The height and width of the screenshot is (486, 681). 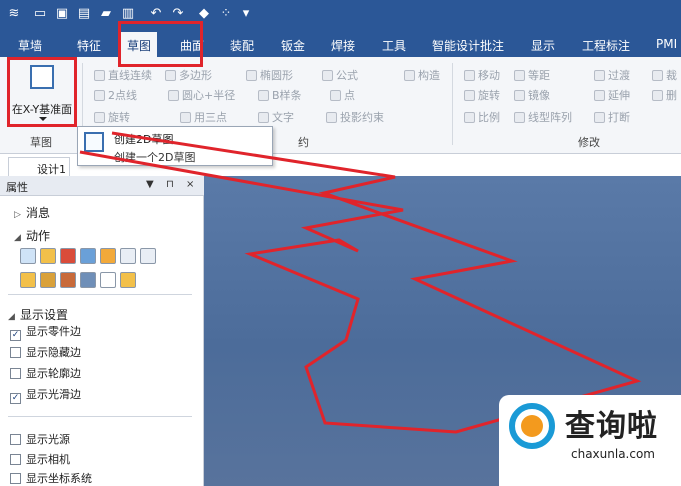 I want to click on tab-features: 特征, so click(x=89, y=45).